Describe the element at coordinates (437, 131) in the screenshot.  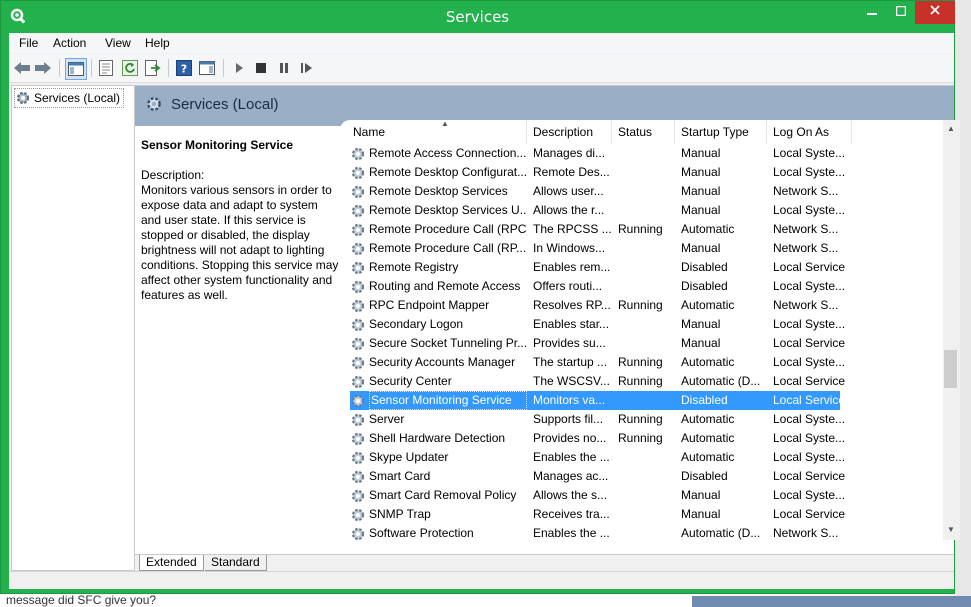
I see `column-header-name: ▲ Name` at that location.